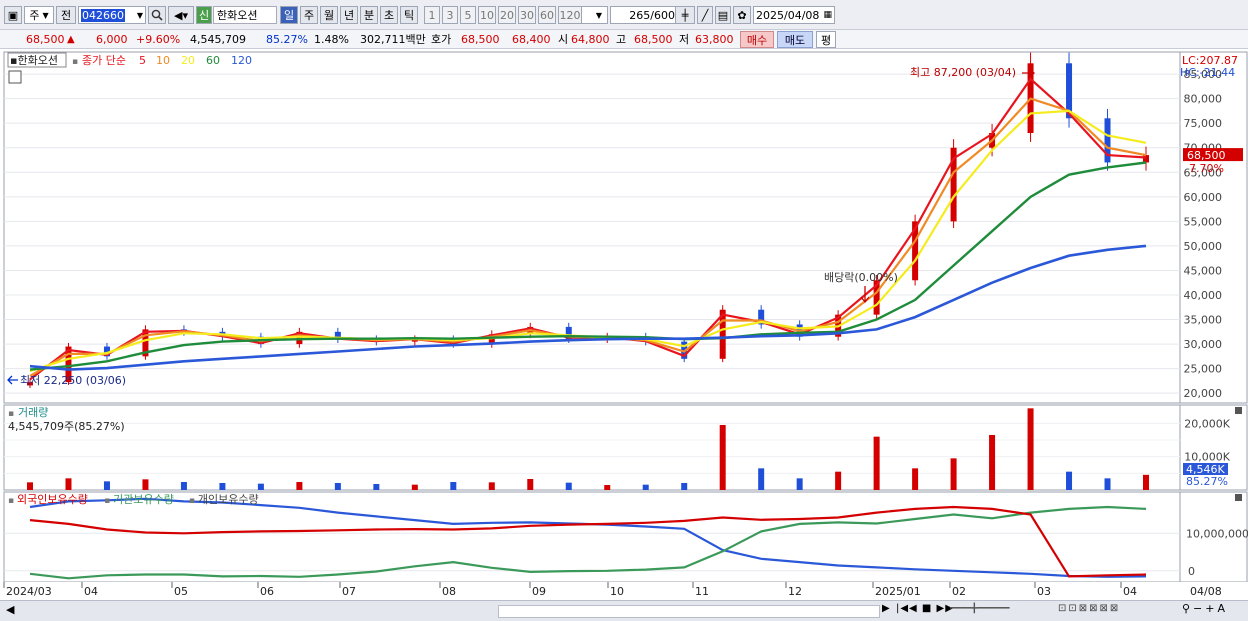 The width and height of the screenshot is (1248, 621). I want to click on zoom-slider-icon: ━━━━╋━━━━━━, so click(980, 609).